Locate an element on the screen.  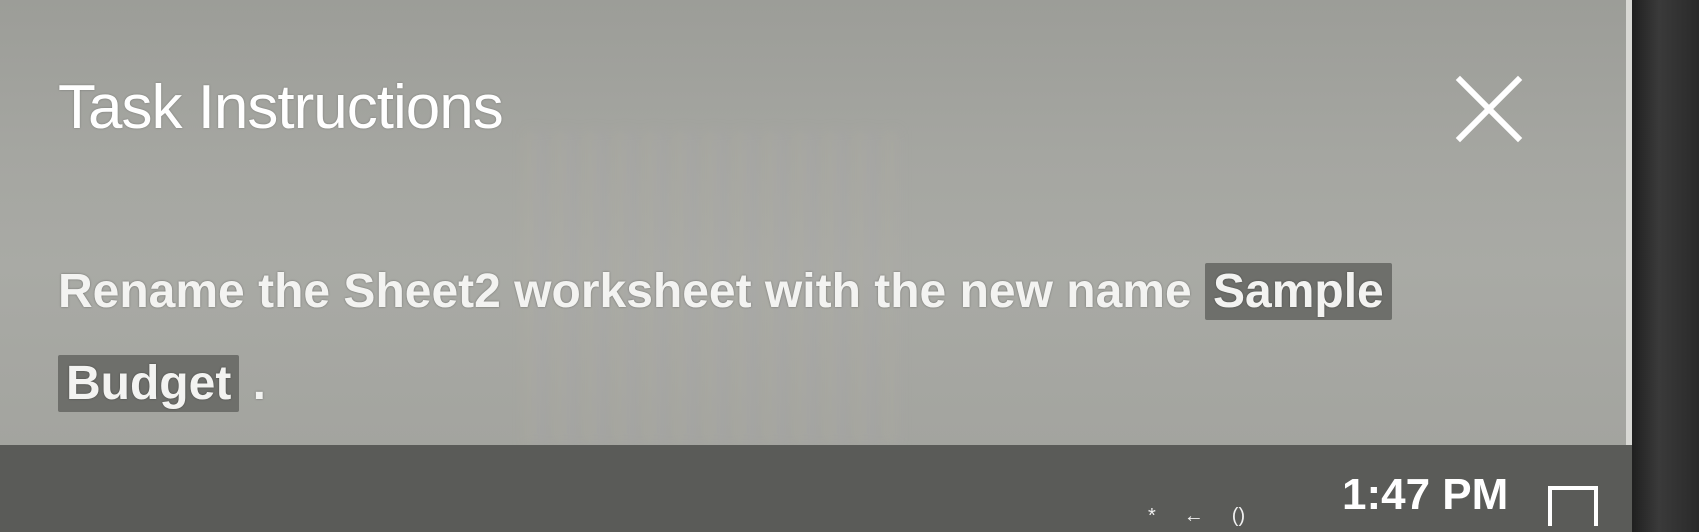
taskbar-clock: 1:47 PM is located at coordinates (1425, 495).